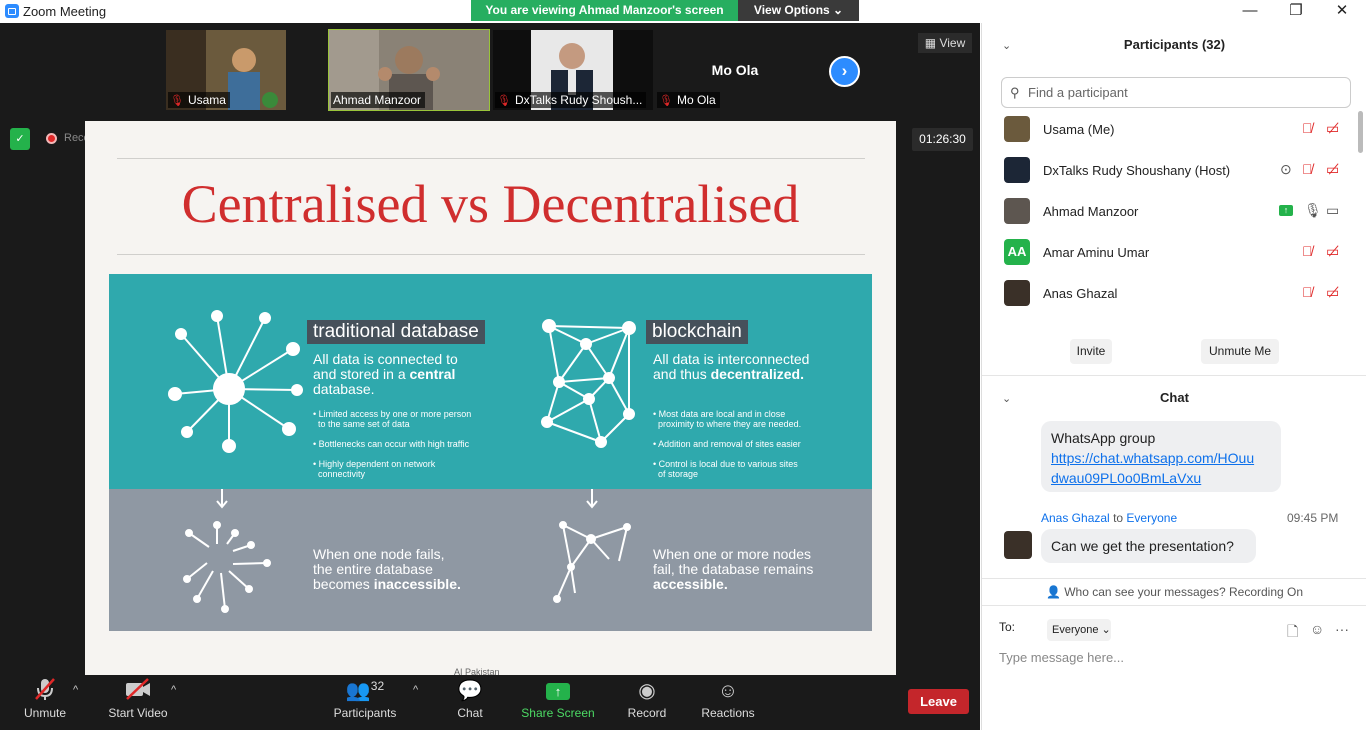 This screenshot has height=730, width=1366. I want to click on sender-avatar, so click(1018, 545).